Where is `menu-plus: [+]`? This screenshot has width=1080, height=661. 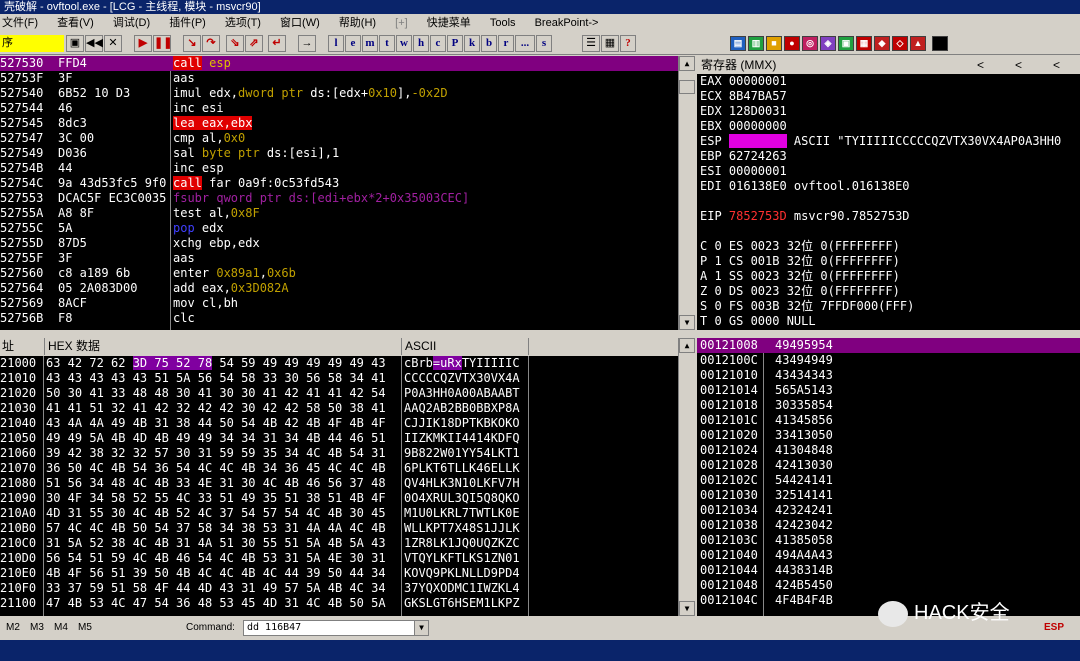
menu-plus: [+] is located at coordinates (401, 23).